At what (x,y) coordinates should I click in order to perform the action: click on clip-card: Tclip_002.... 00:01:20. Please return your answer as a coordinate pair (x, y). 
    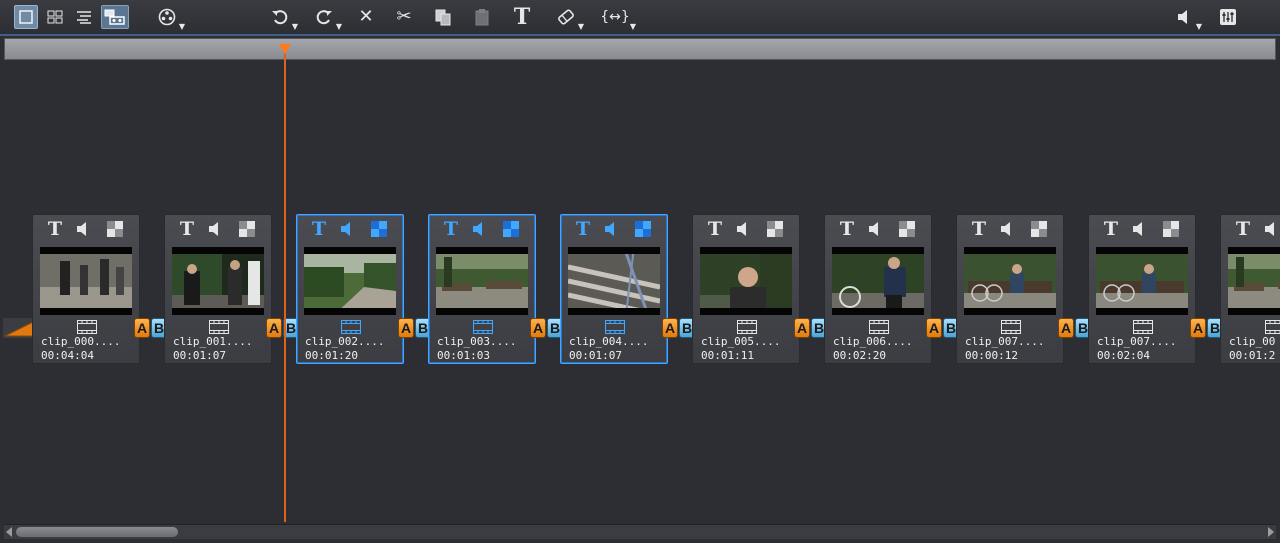
    Looking at the image, I should click on (350, 289).